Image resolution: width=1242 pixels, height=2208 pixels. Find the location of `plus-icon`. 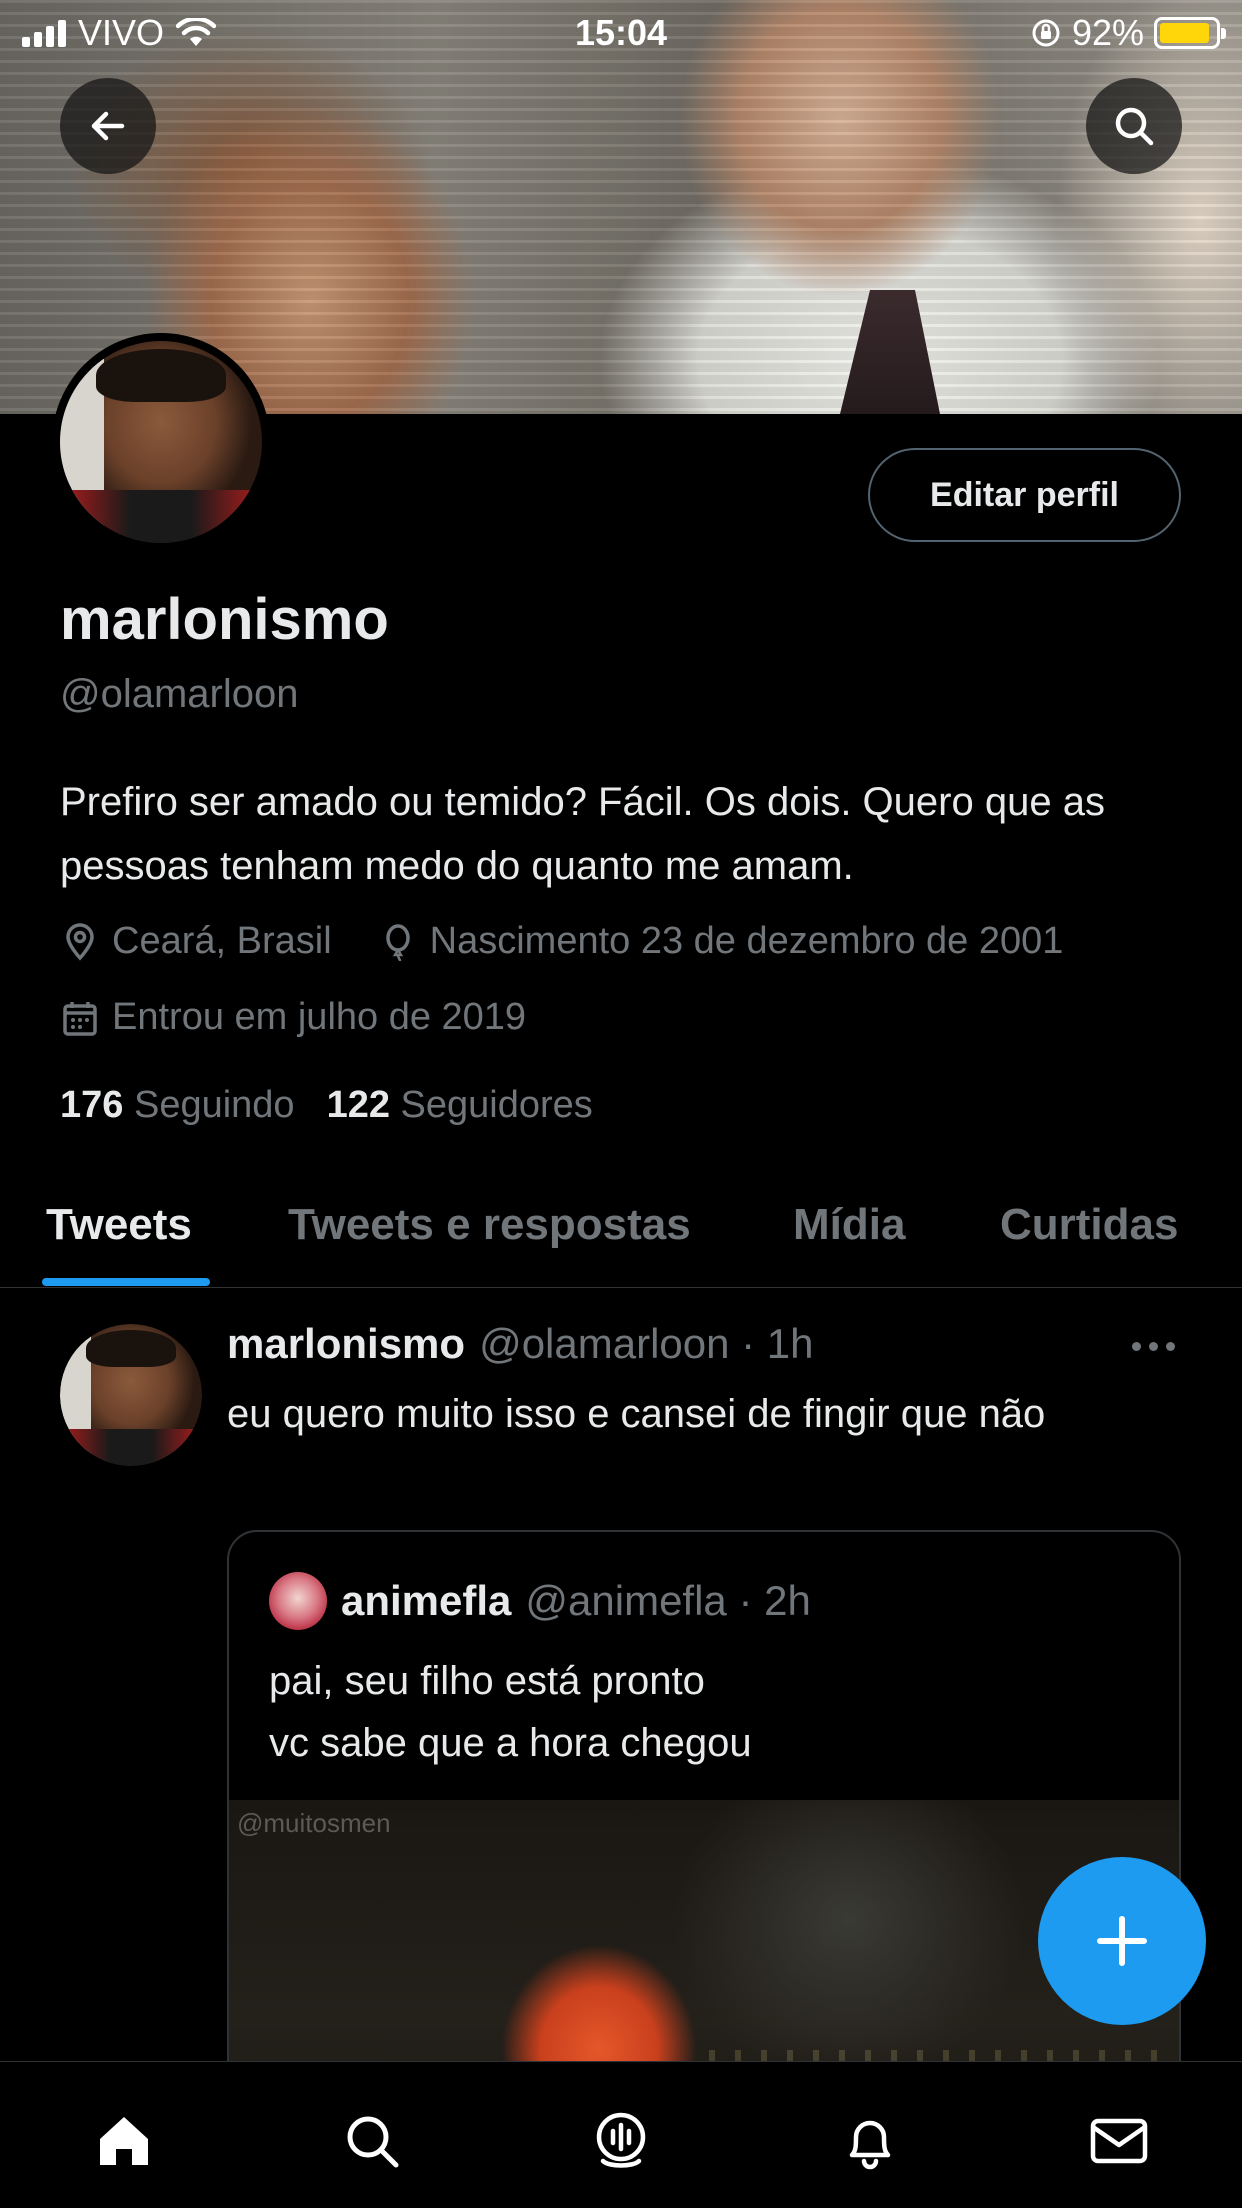

plus-icon is located at coordinates (1122, 1941).